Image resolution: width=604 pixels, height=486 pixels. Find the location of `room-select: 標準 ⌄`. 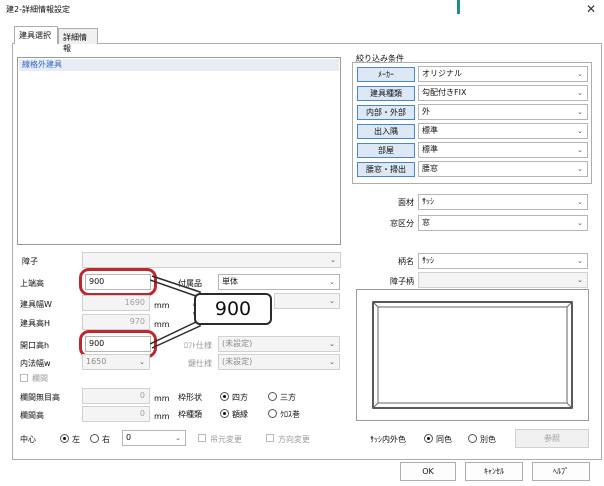

room-select: 標準 ⌄ is located at coordinates (503, 150).